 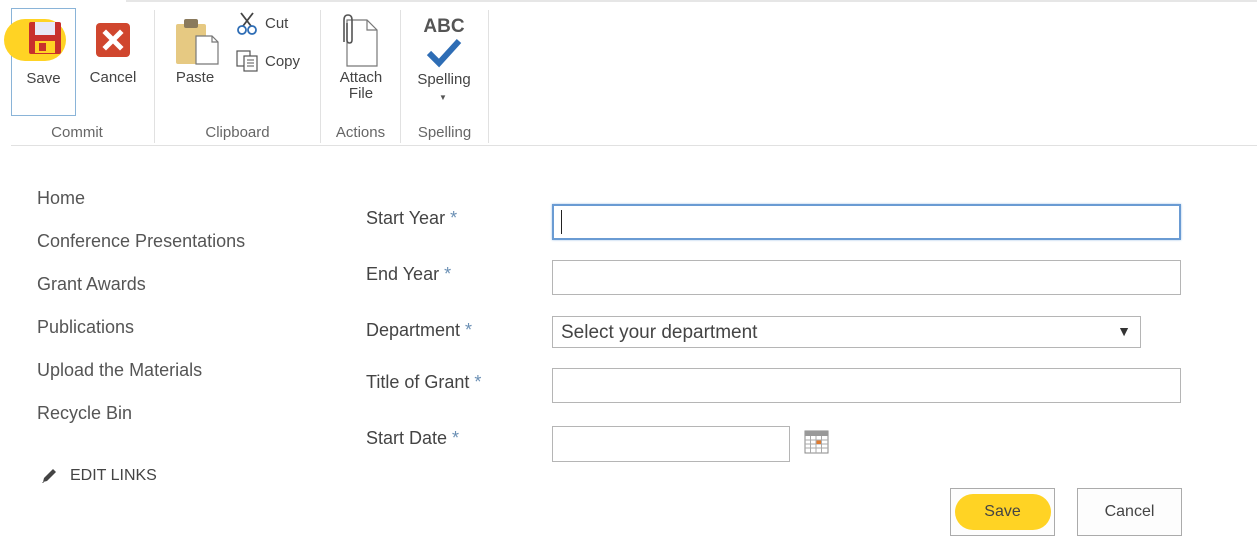 I want to click on department-label: Department *, so click(x=419, y=330).